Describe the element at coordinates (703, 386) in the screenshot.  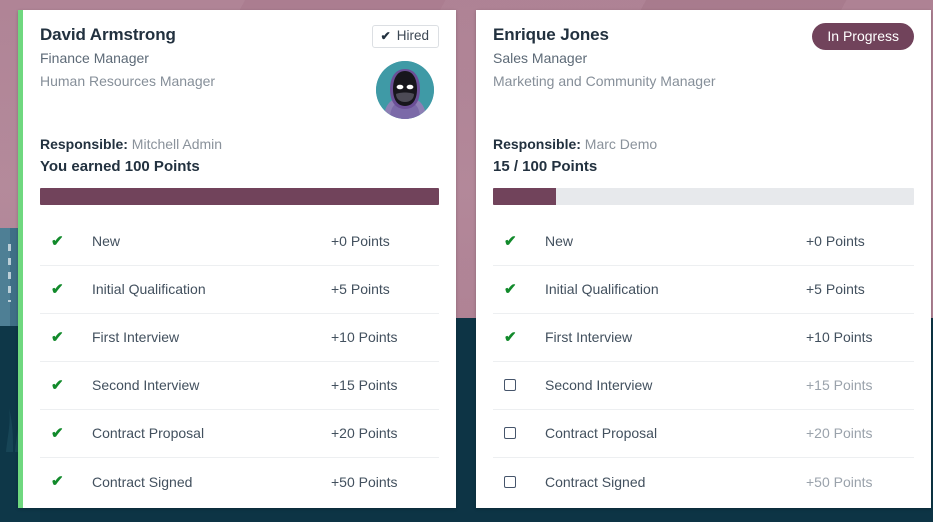
I see `stage-row: Second Interview +15 Points` at that location.